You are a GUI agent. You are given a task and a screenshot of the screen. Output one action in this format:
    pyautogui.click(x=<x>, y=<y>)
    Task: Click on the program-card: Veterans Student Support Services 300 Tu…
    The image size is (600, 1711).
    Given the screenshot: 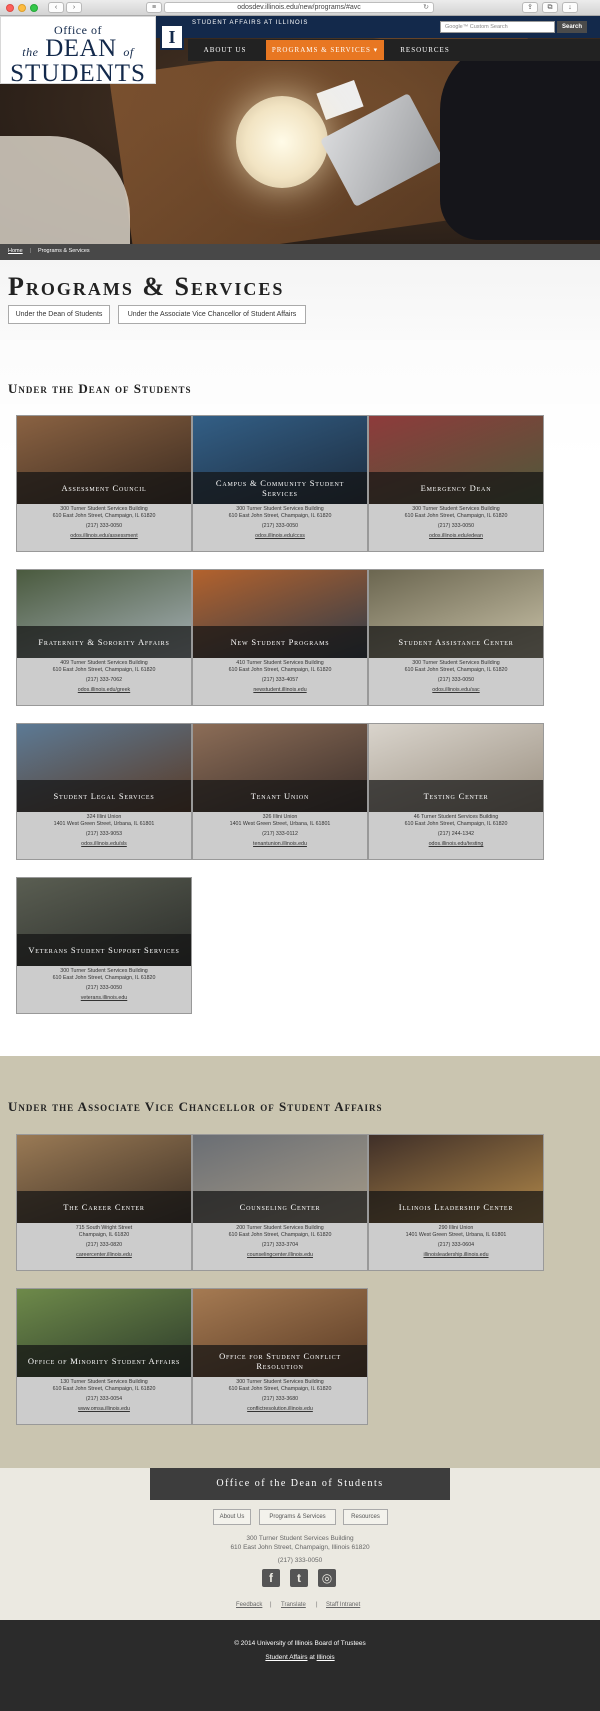 What is the action you would take?
    pyautogui.click(x=104, y=945)
    